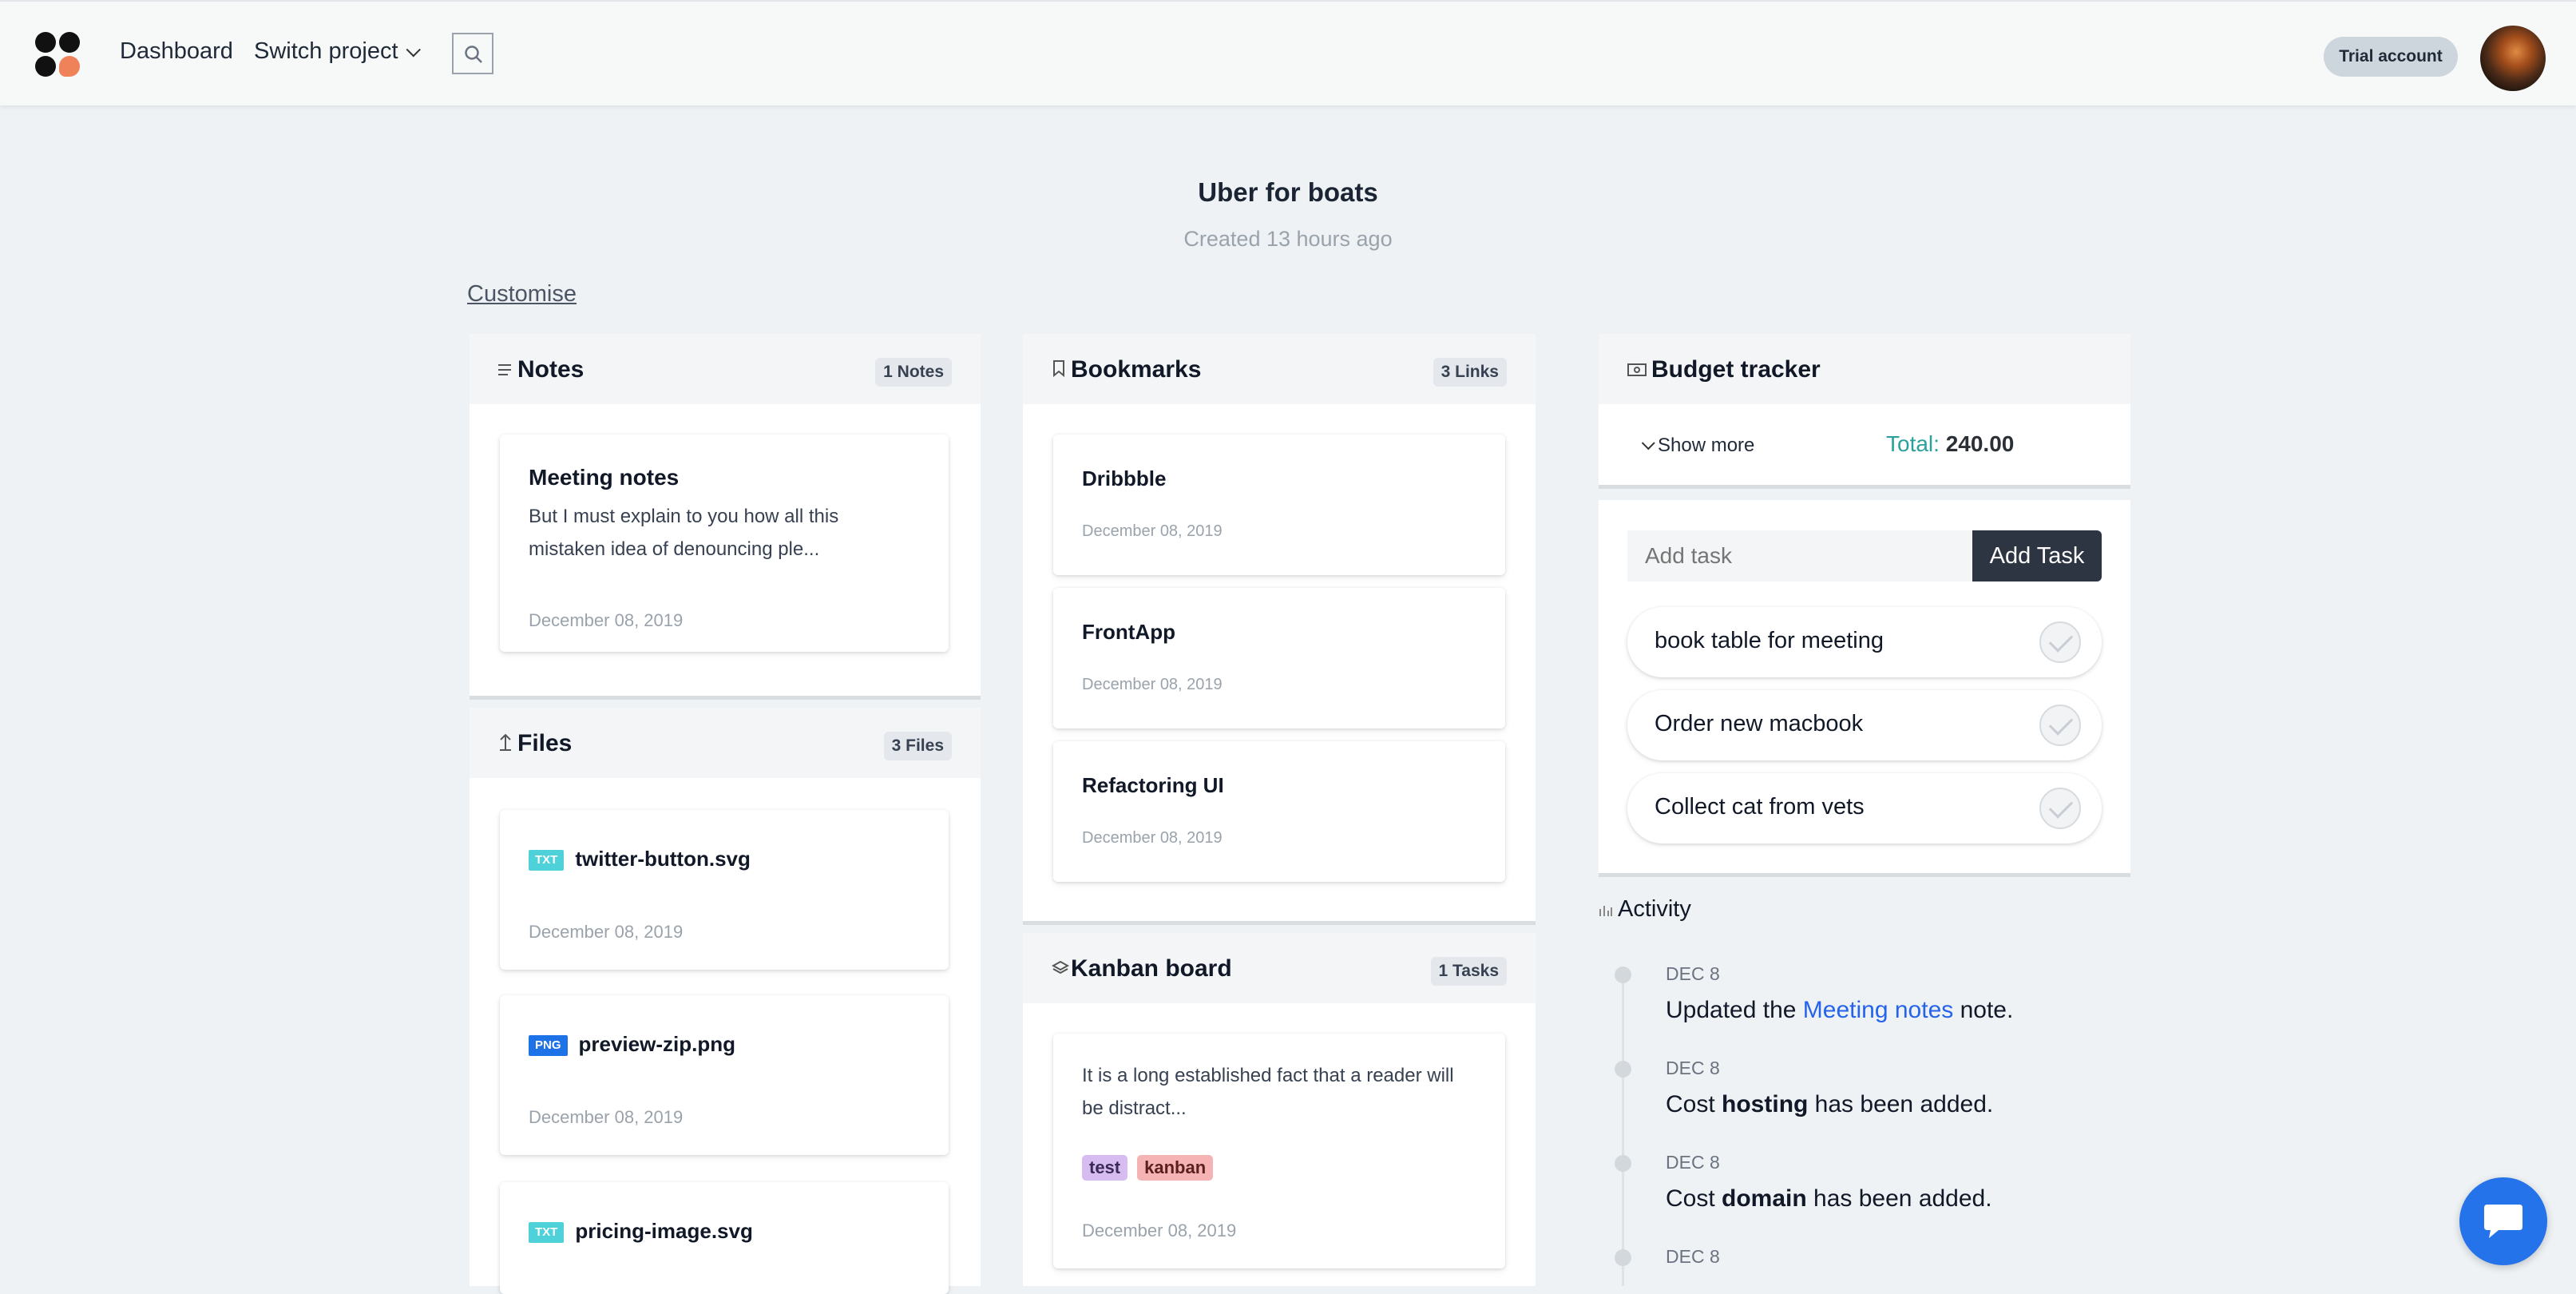 This screenshot has width=2576, height=1294. I want to click on add-task-input, so click(1799, 556).